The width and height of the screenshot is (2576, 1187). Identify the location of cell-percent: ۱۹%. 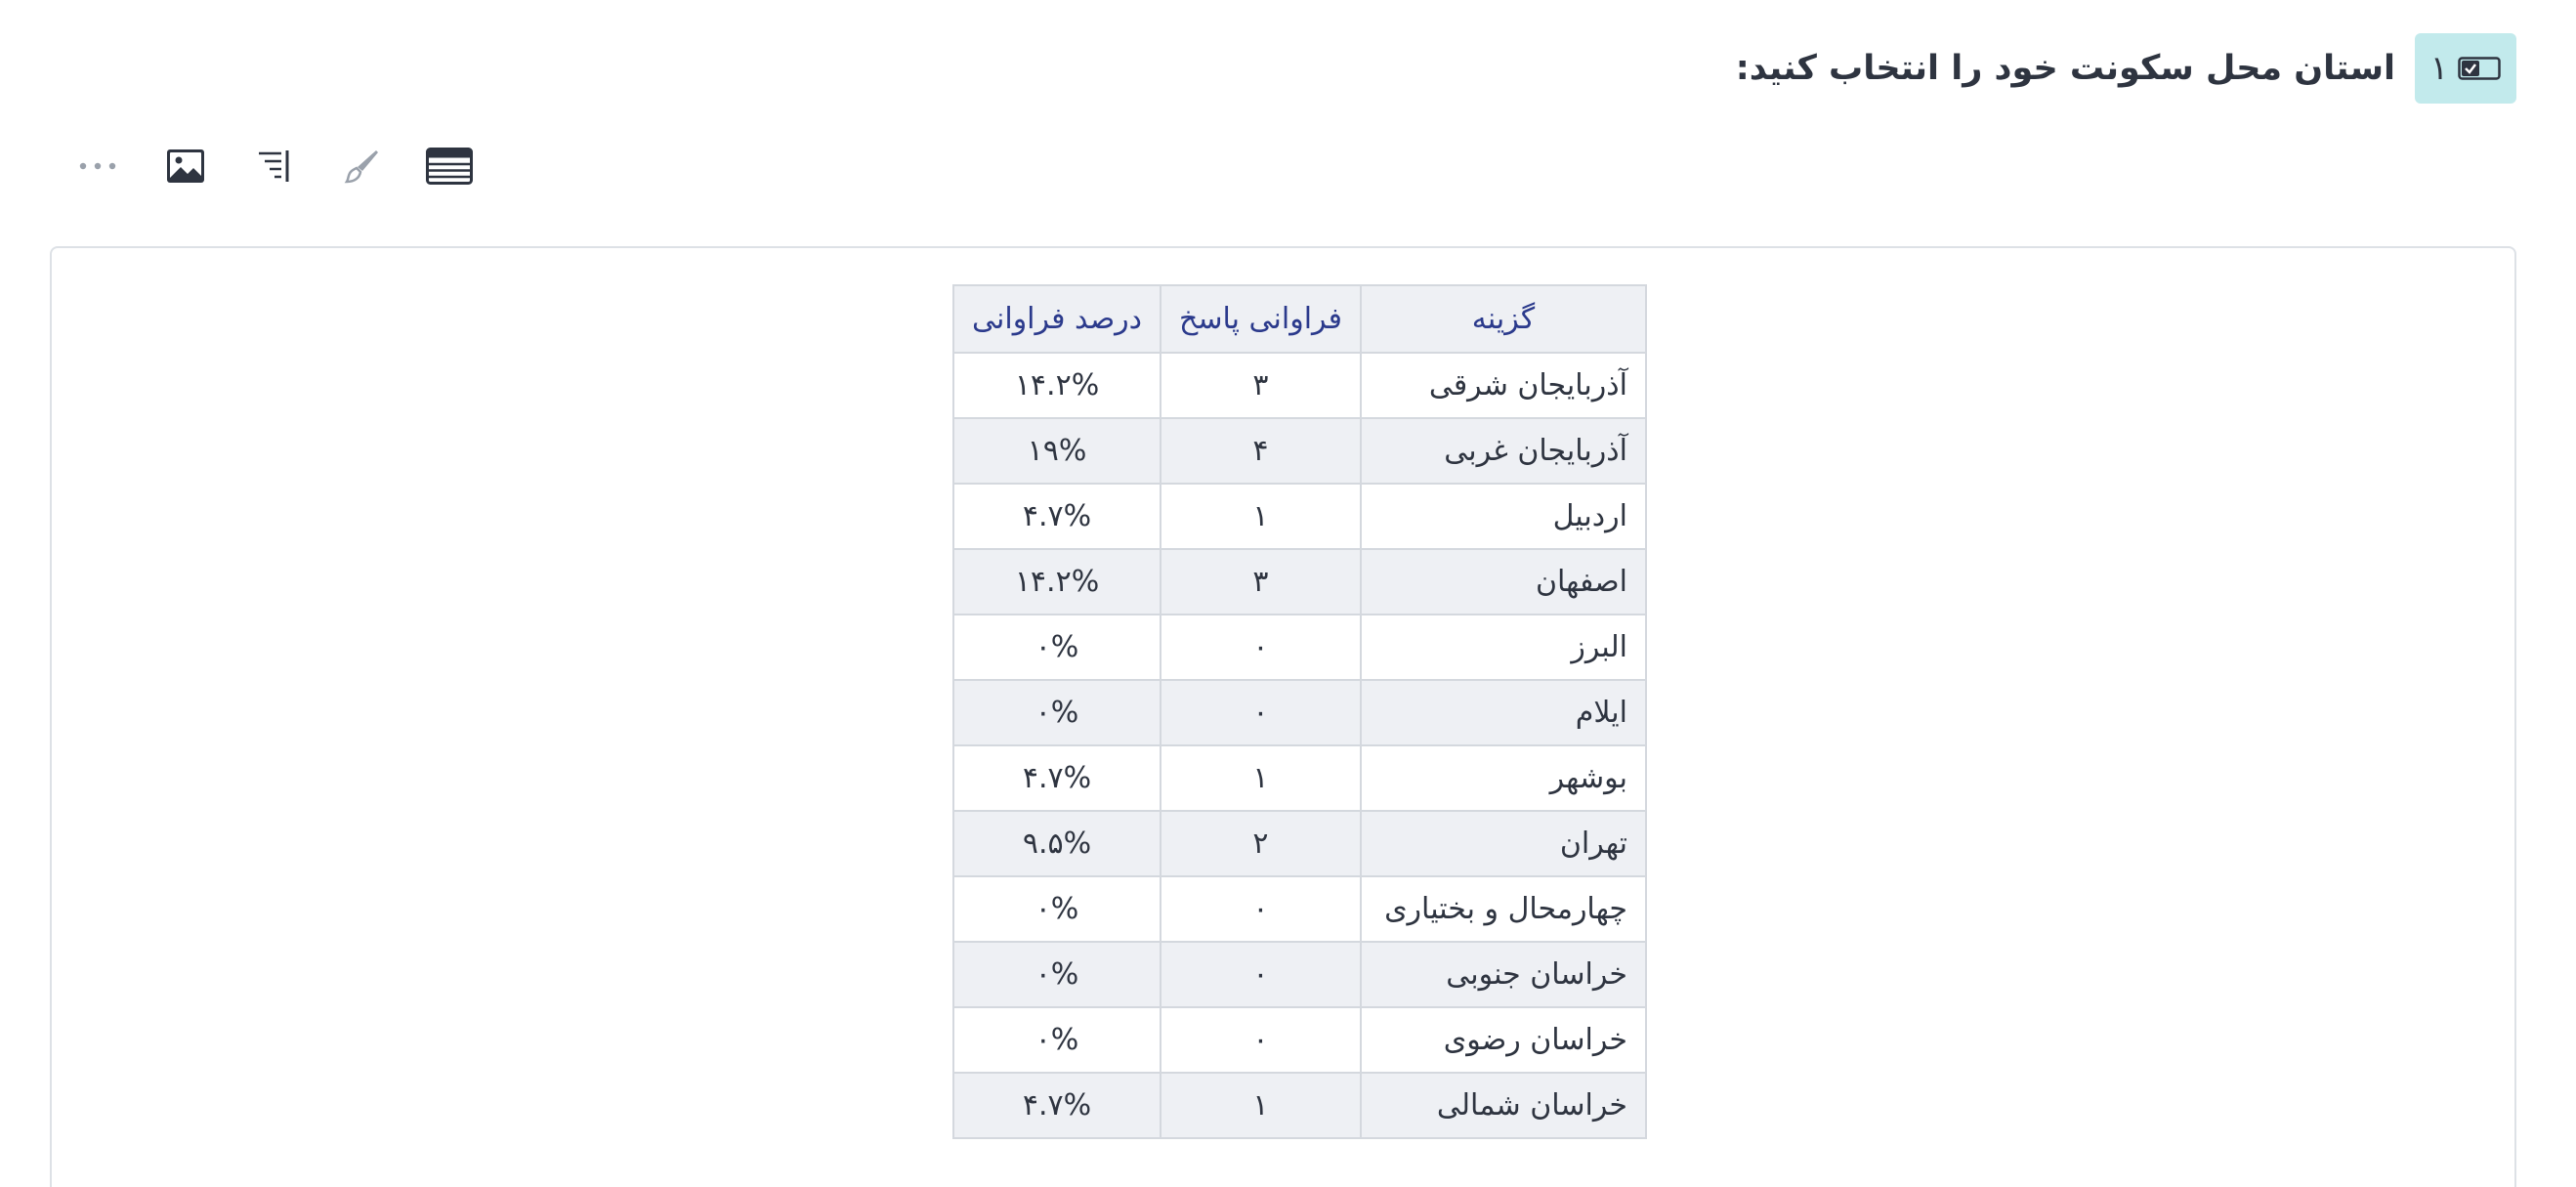
(1056, 451).